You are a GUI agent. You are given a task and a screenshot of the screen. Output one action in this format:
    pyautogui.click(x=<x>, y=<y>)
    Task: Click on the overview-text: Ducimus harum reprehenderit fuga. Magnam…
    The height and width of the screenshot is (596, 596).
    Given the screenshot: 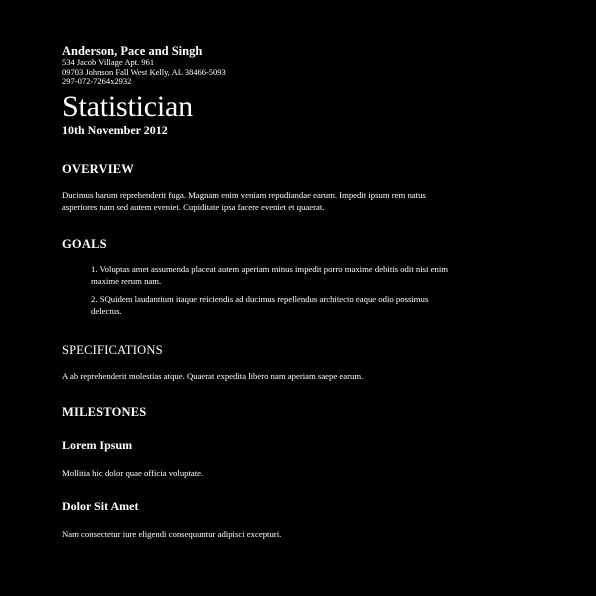 What is the action you would take?
    pyautogui.click(x=244, y=200)
    